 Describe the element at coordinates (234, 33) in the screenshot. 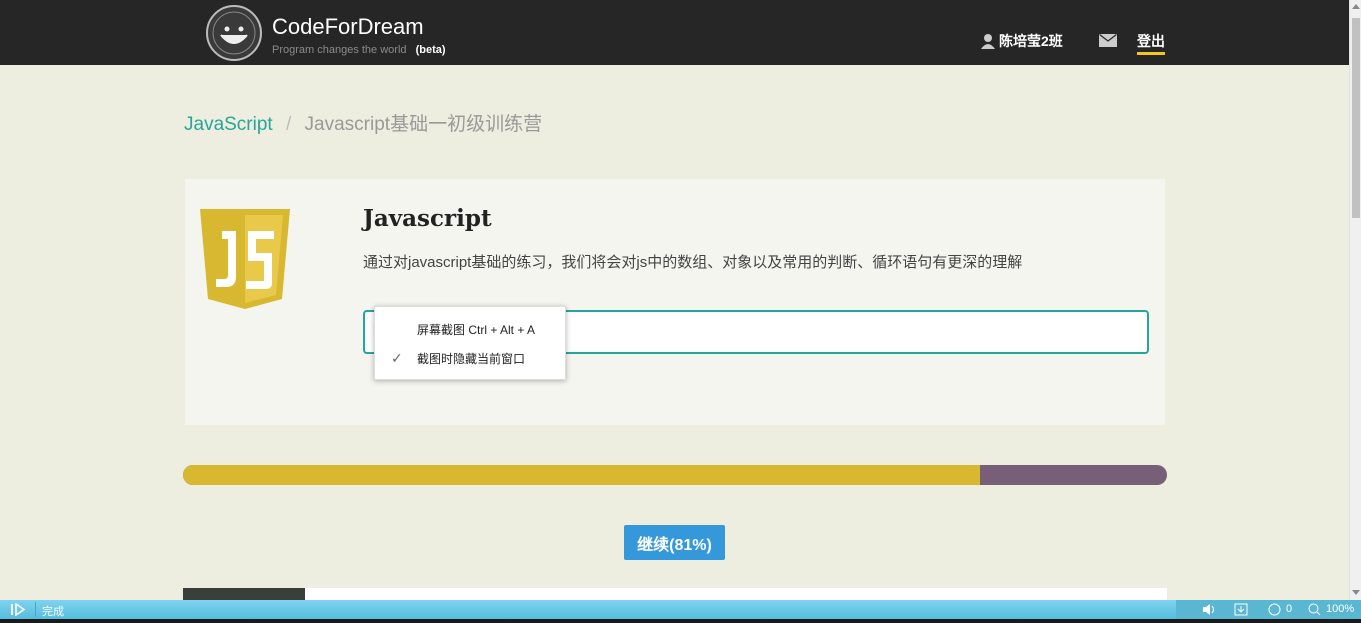

I see `site-logo-icon` at that location.